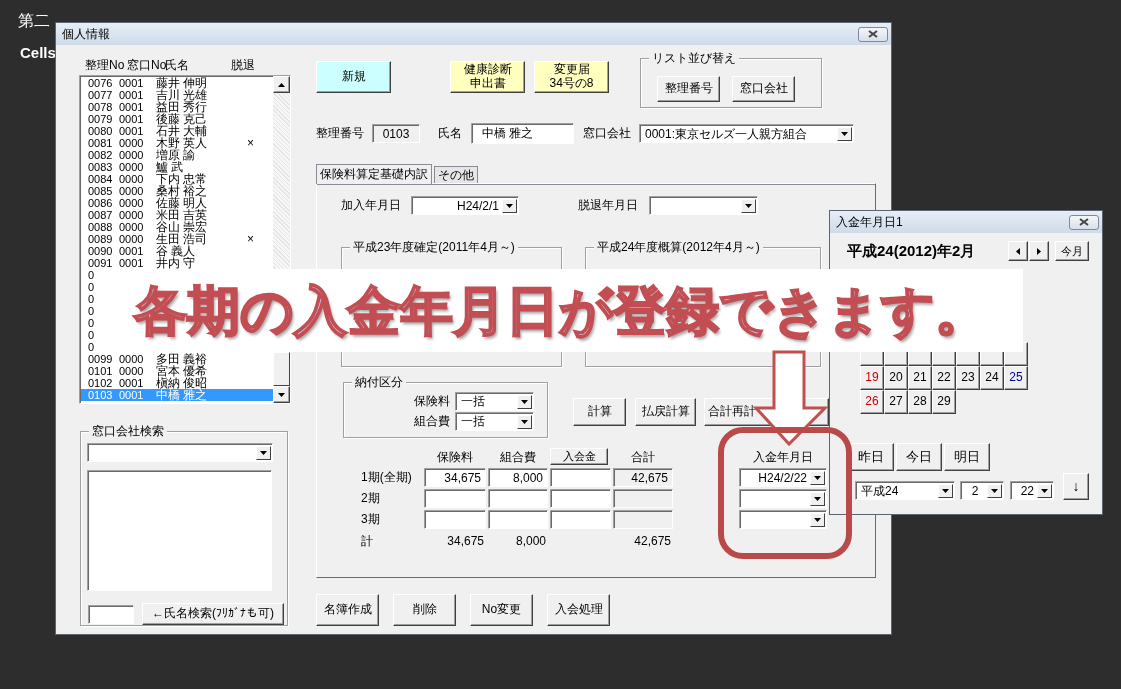 The image size is (1121, 689). I want to click on calendar-day: 19, so click(872, 378).